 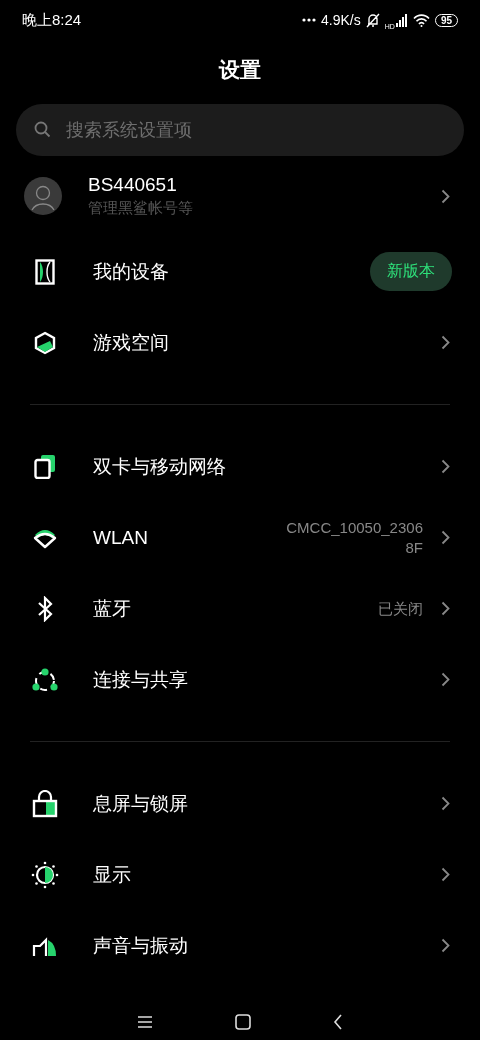 I want to click on hexagon-icon, so click(x=45, y=342).